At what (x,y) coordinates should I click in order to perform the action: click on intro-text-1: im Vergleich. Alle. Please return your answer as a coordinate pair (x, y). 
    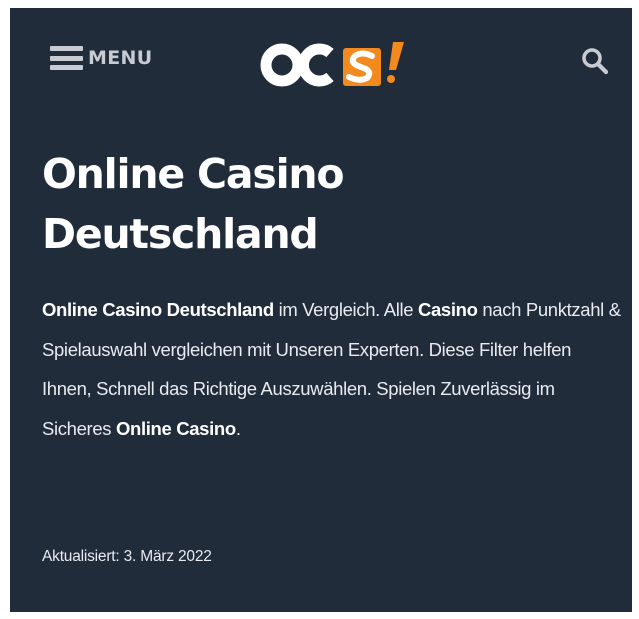
    Looking at the image, I should click on (345, 309).